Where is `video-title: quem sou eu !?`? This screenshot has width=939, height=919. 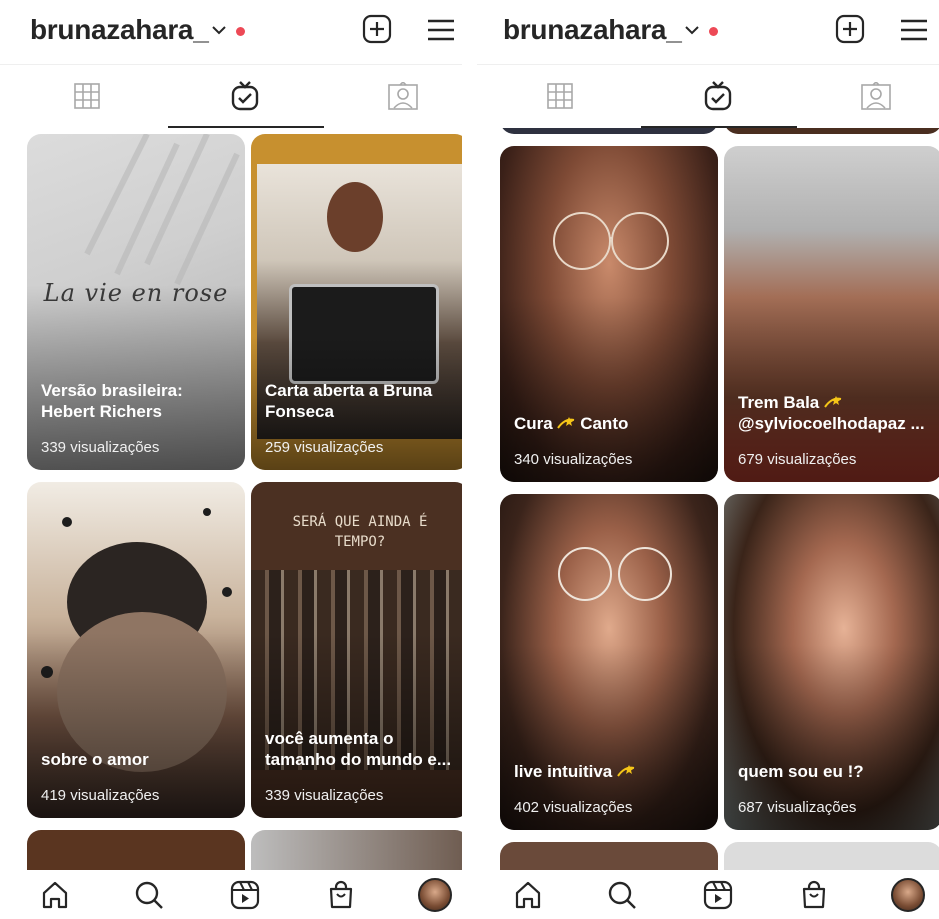 video-title: quem sou eu !? is located at coordinates (801, 771).